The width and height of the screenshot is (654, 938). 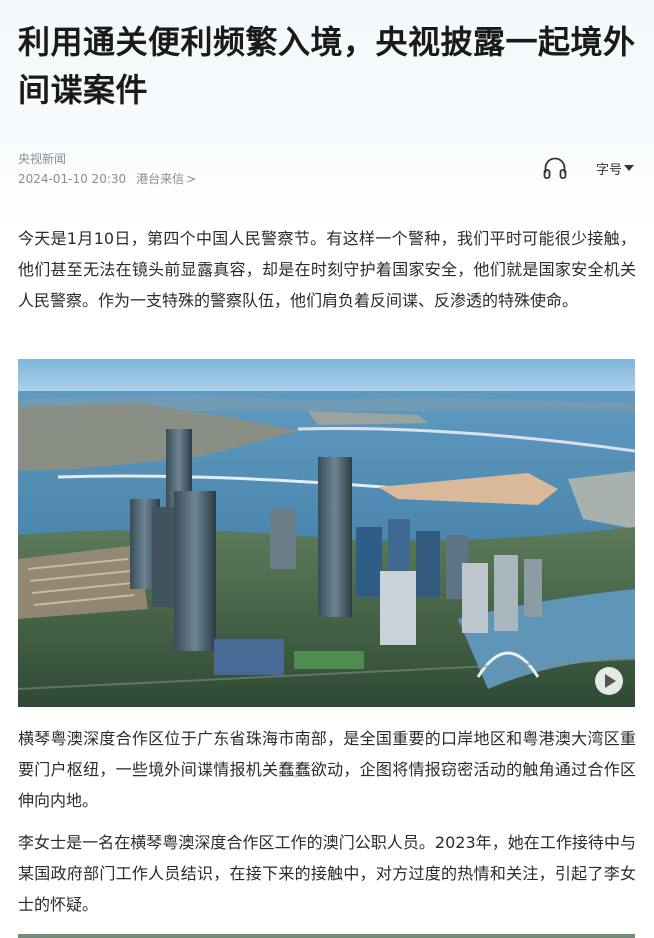 I want to click on article-meta: 央视新闻 2024-01-10 20:30 港台来信 >, so click(x=107, y=169).